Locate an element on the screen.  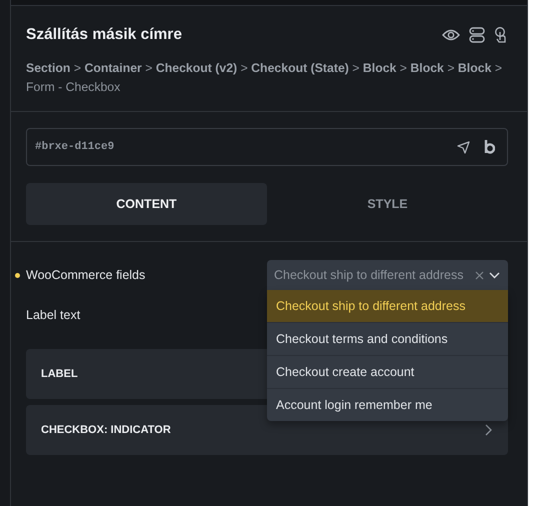
element-title: Szállítás másik címre is located at coordinates (104, 35).